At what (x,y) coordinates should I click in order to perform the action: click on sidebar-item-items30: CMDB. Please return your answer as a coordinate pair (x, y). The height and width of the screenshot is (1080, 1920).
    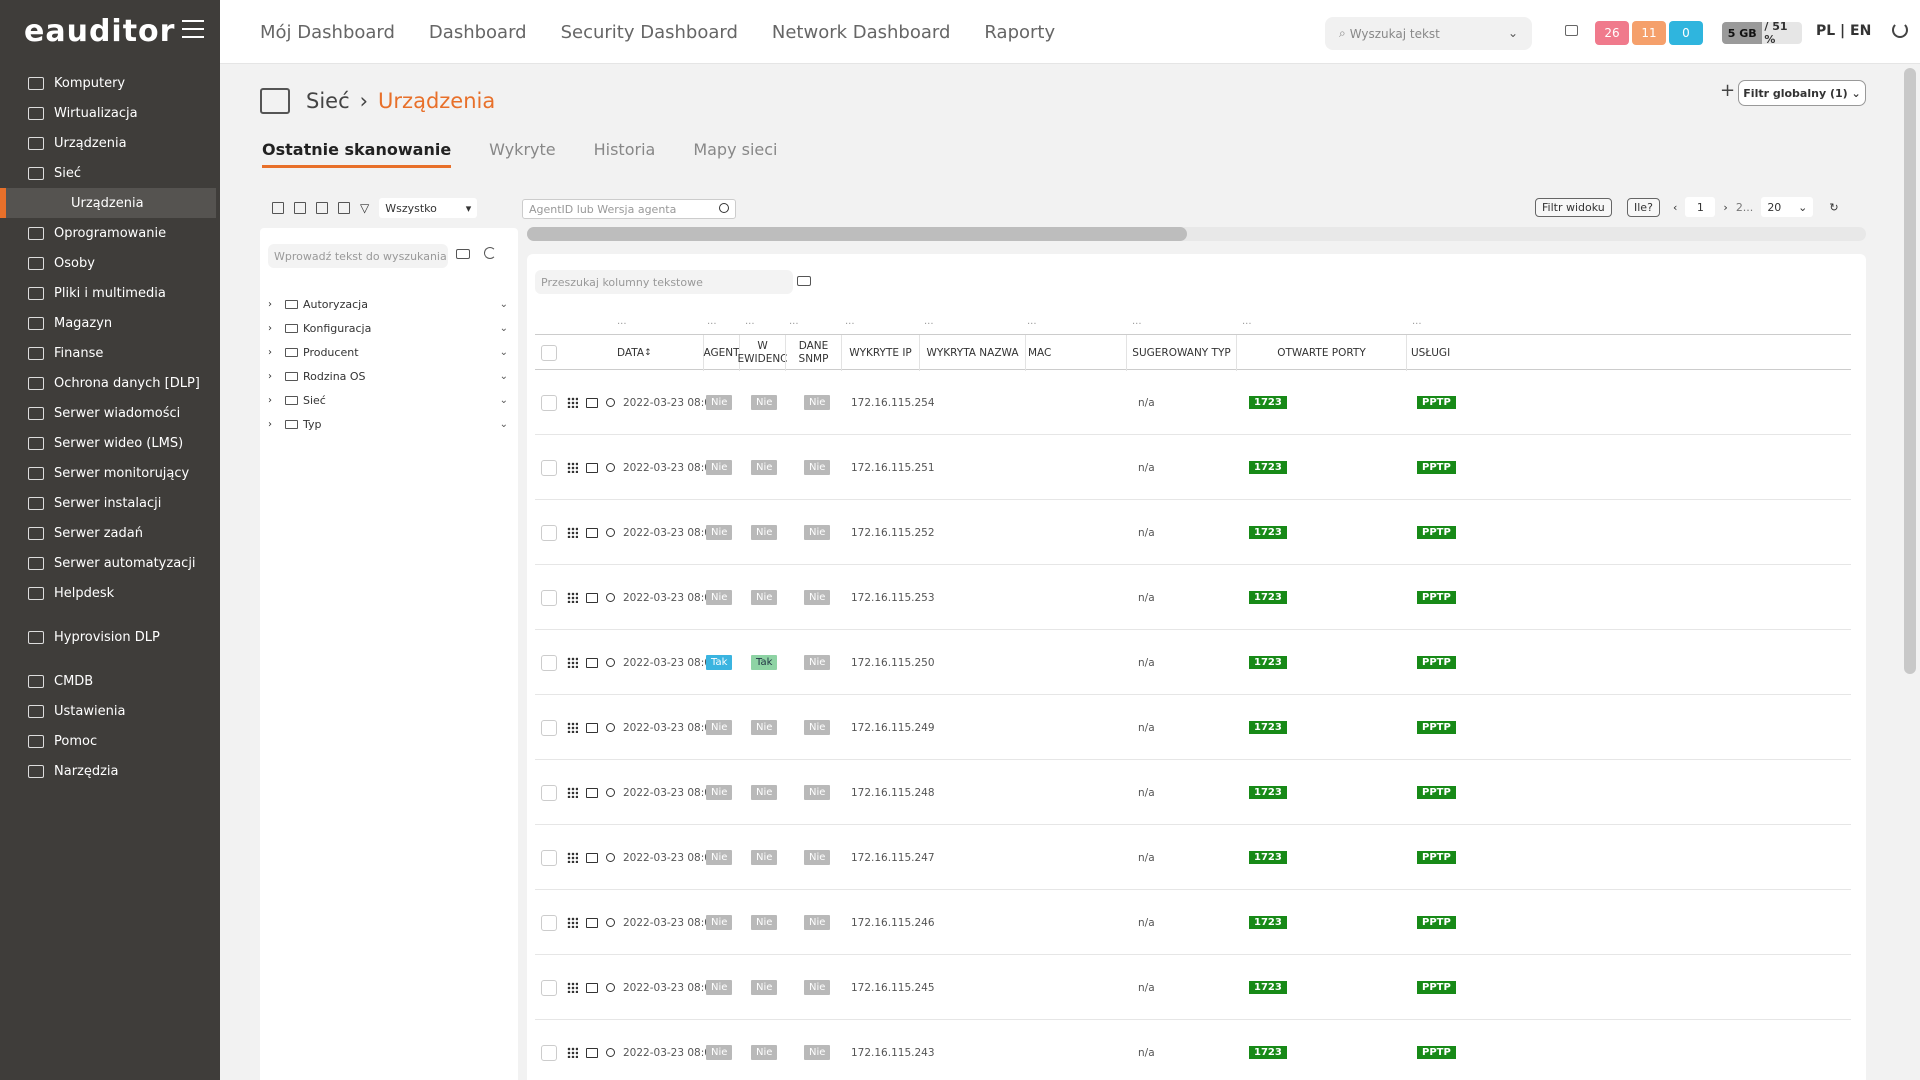
    Looking at the image, I should click on (110, 681).